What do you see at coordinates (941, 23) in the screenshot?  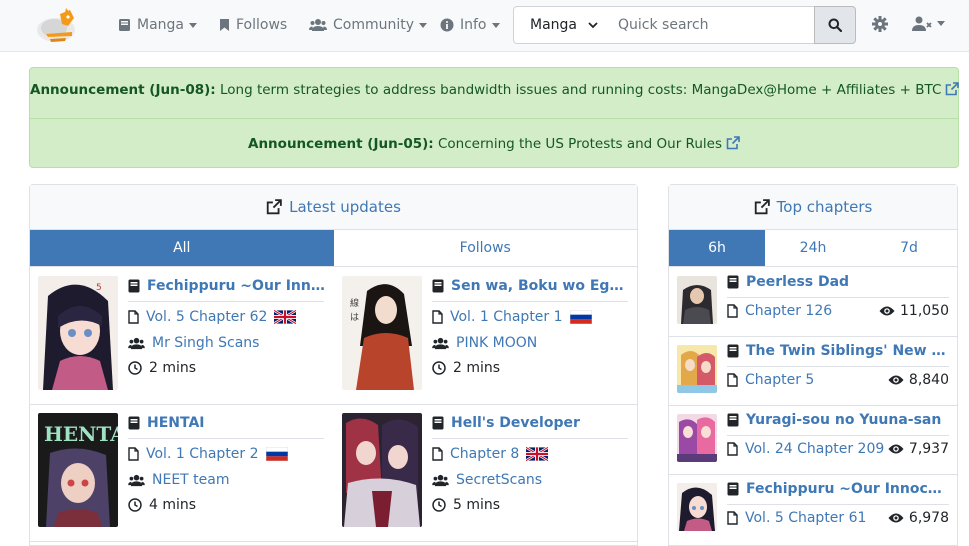 I see `chevron-down-icon` at bounding box center [941, 23].